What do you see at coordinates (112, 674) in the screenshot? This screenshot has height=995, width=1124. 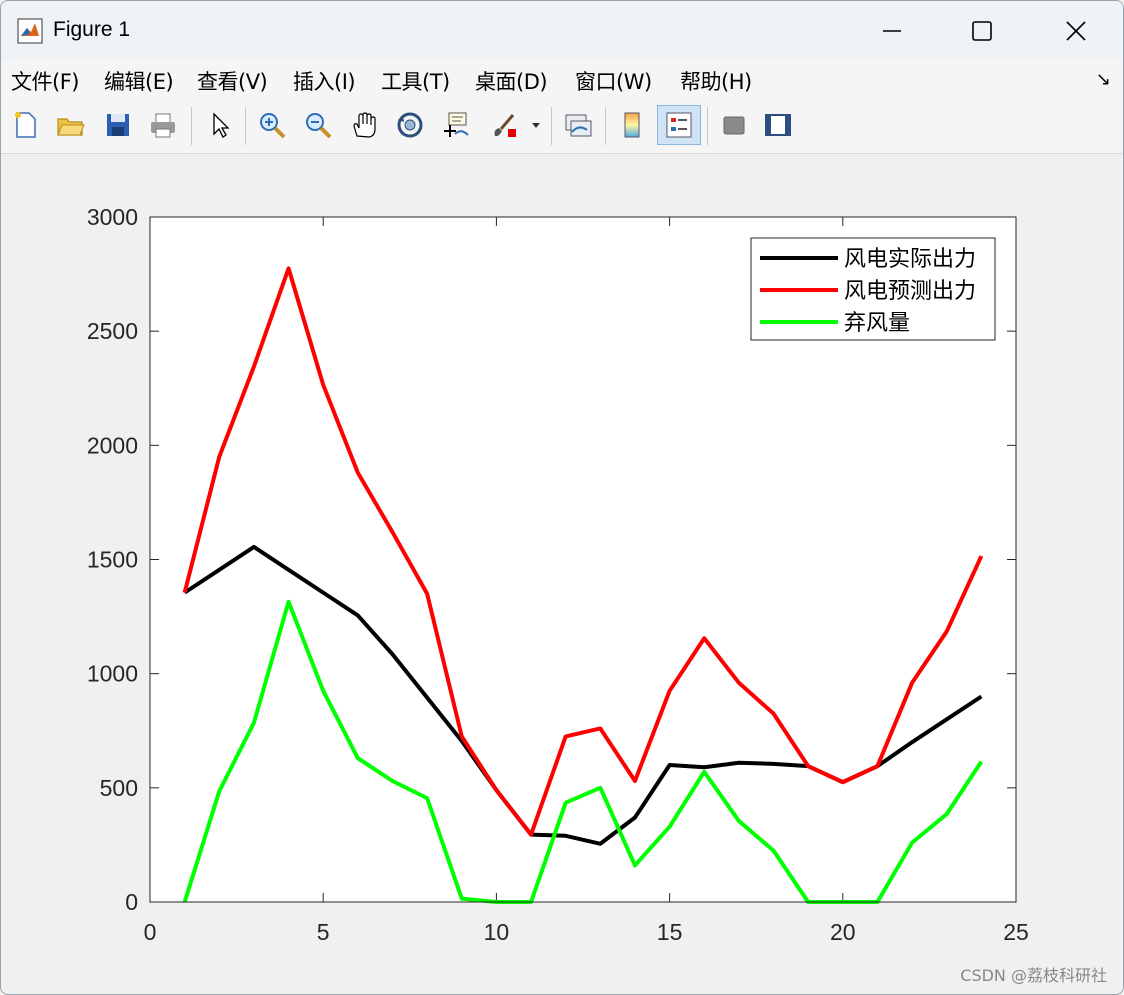 I see `y-tick-label: 1000` at bounding box center [112, 674].